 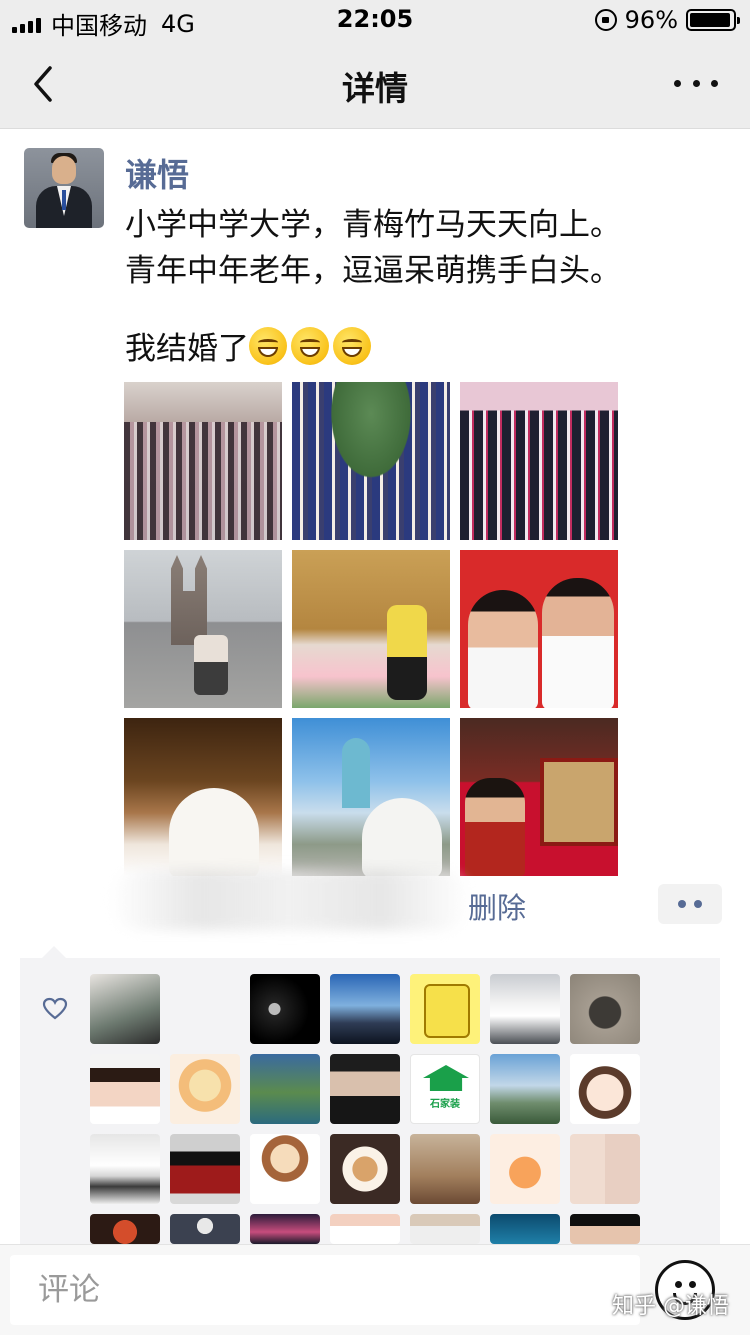 What do you see at coordinates (373, 248) in the screenshot?
I see `post-text: 小学中学大学，青梅竹马天天向上。 青年中年老年，逗逼呆萌携手白头。` at bounding box center [373, 248].